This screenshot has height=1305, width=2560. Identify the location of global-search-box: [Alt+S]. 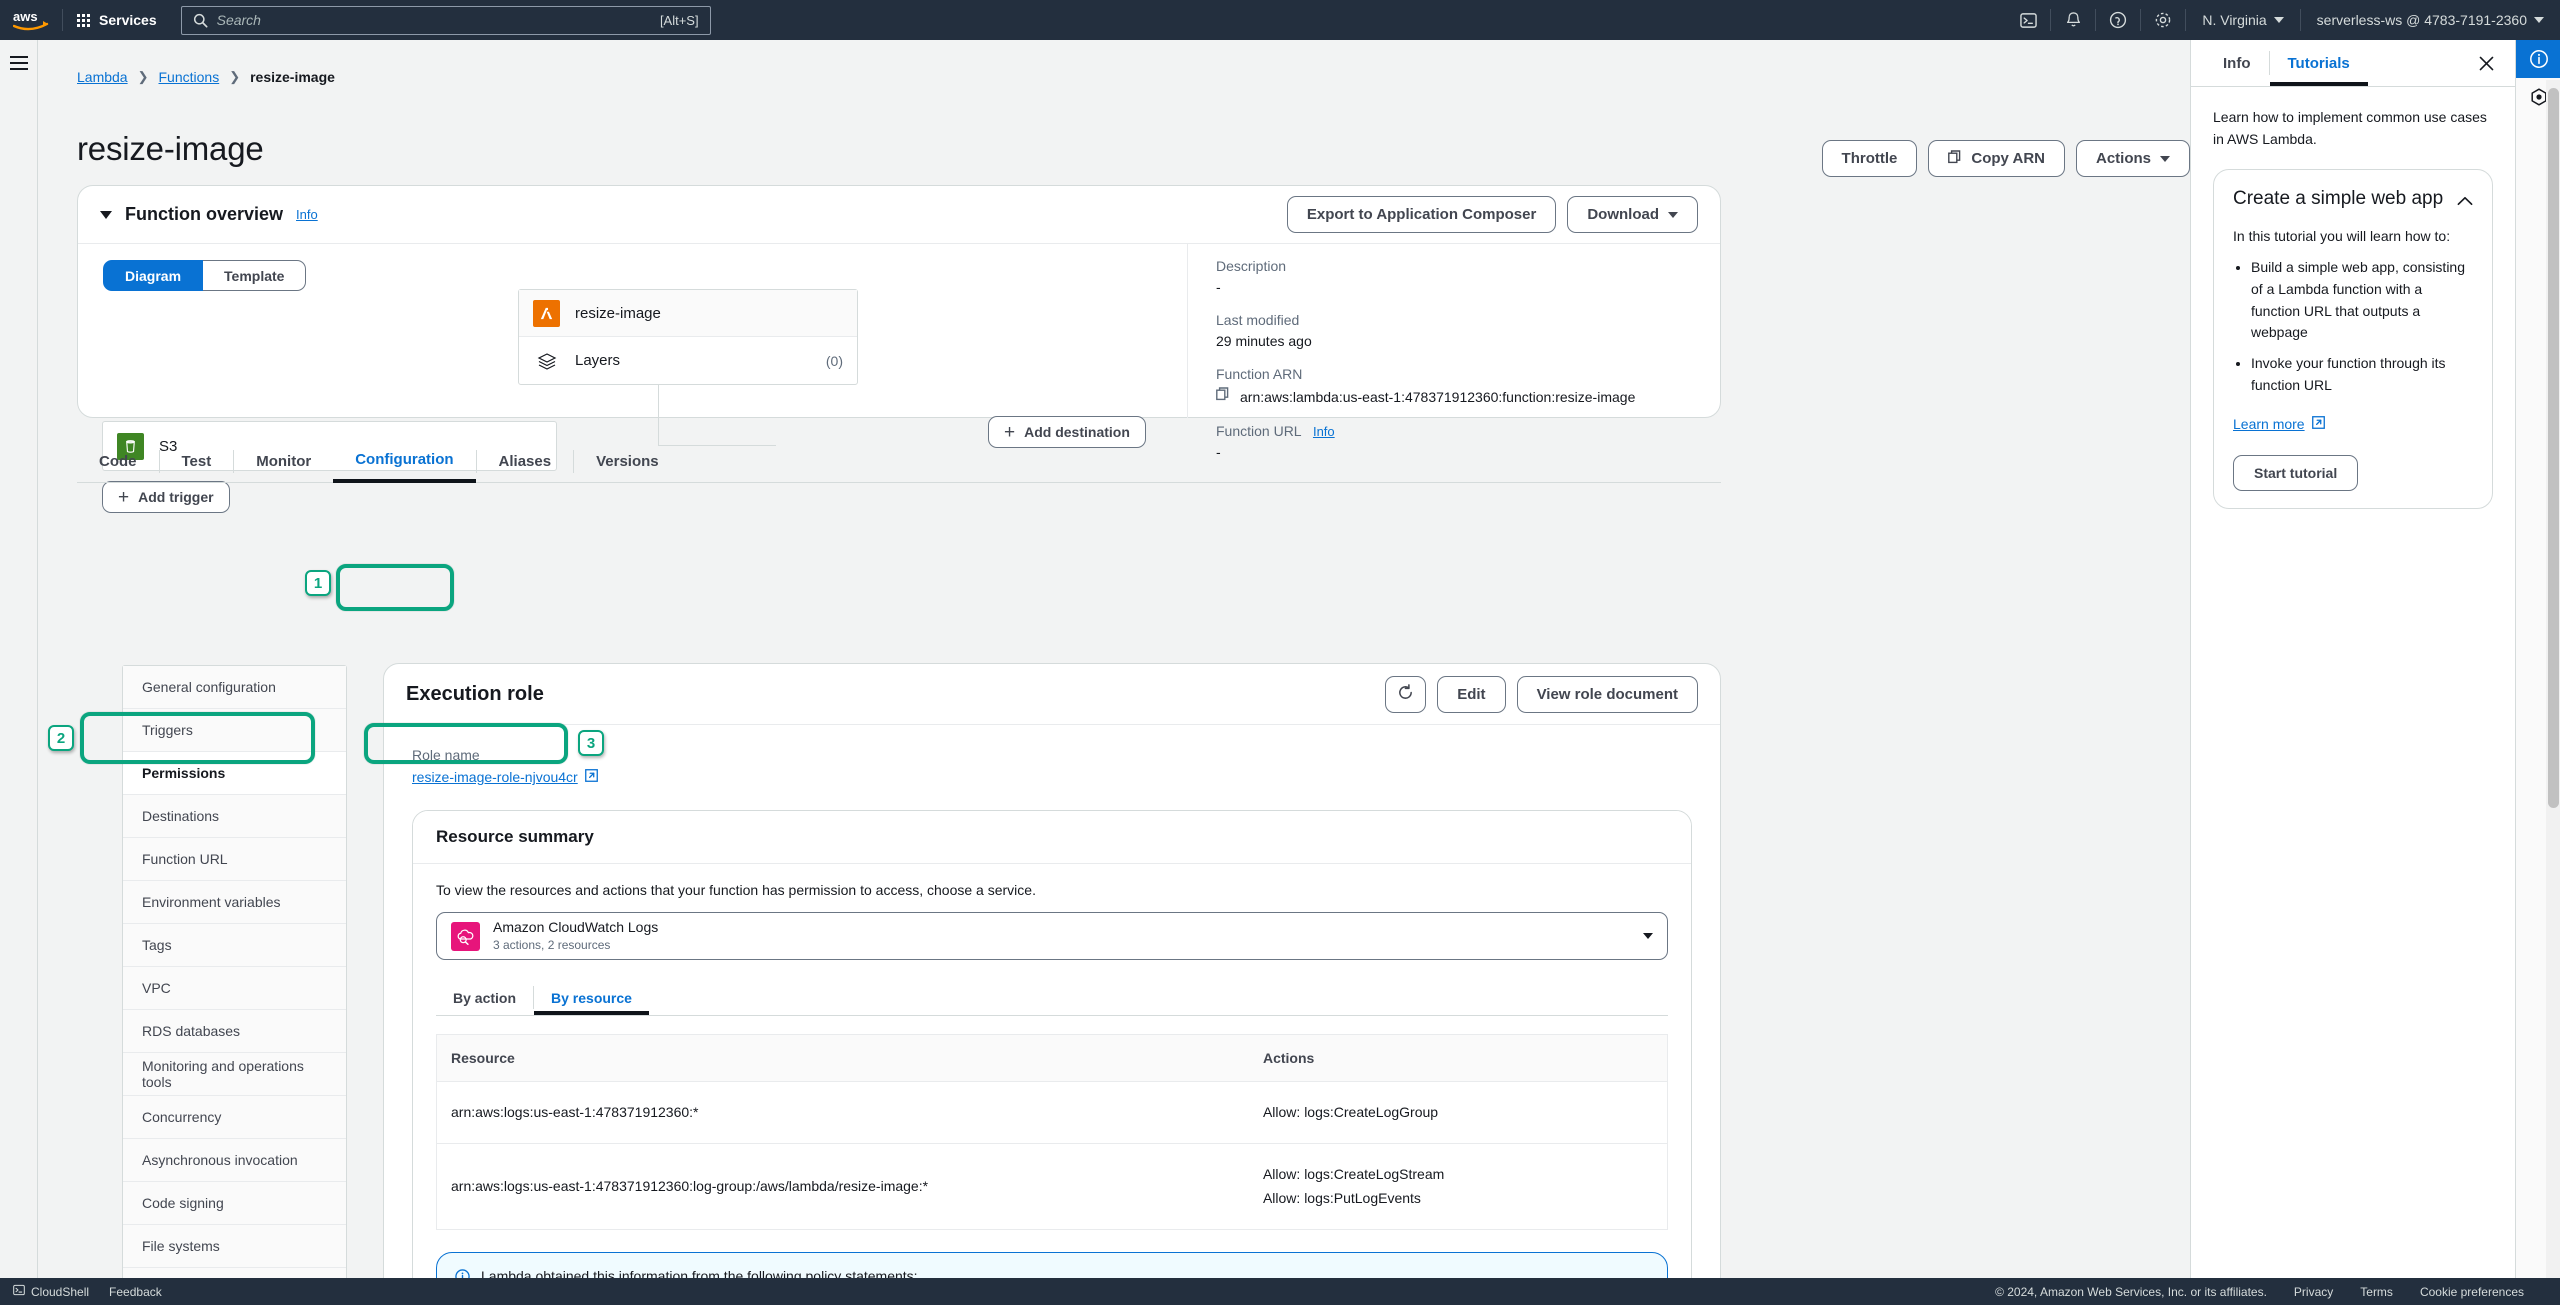
(445, 20).